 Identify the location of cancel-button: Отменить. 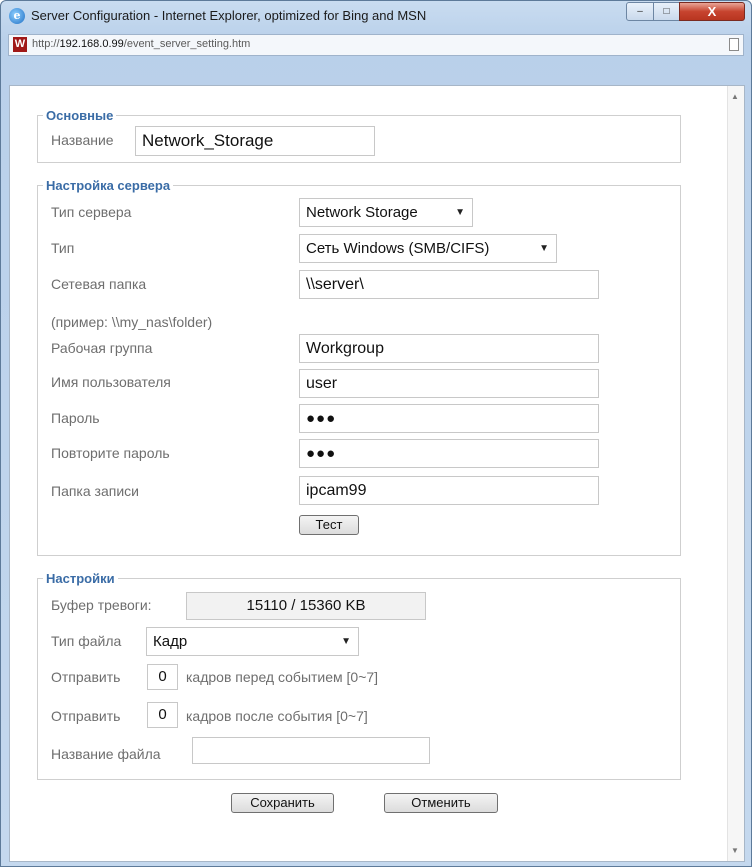
(441, 803).